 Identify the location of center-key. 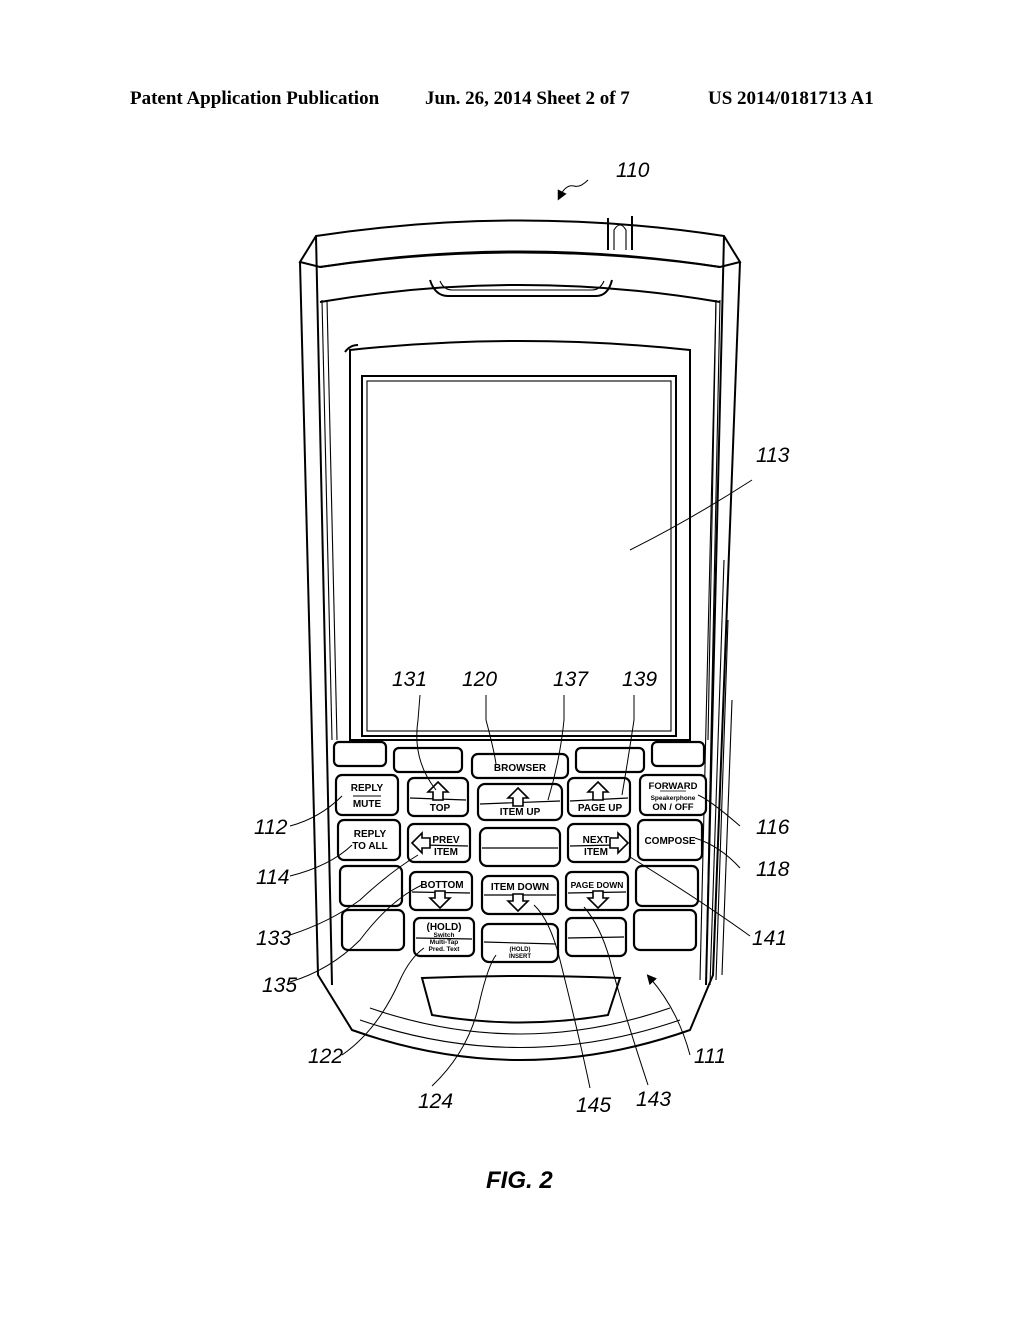
(520, 847).